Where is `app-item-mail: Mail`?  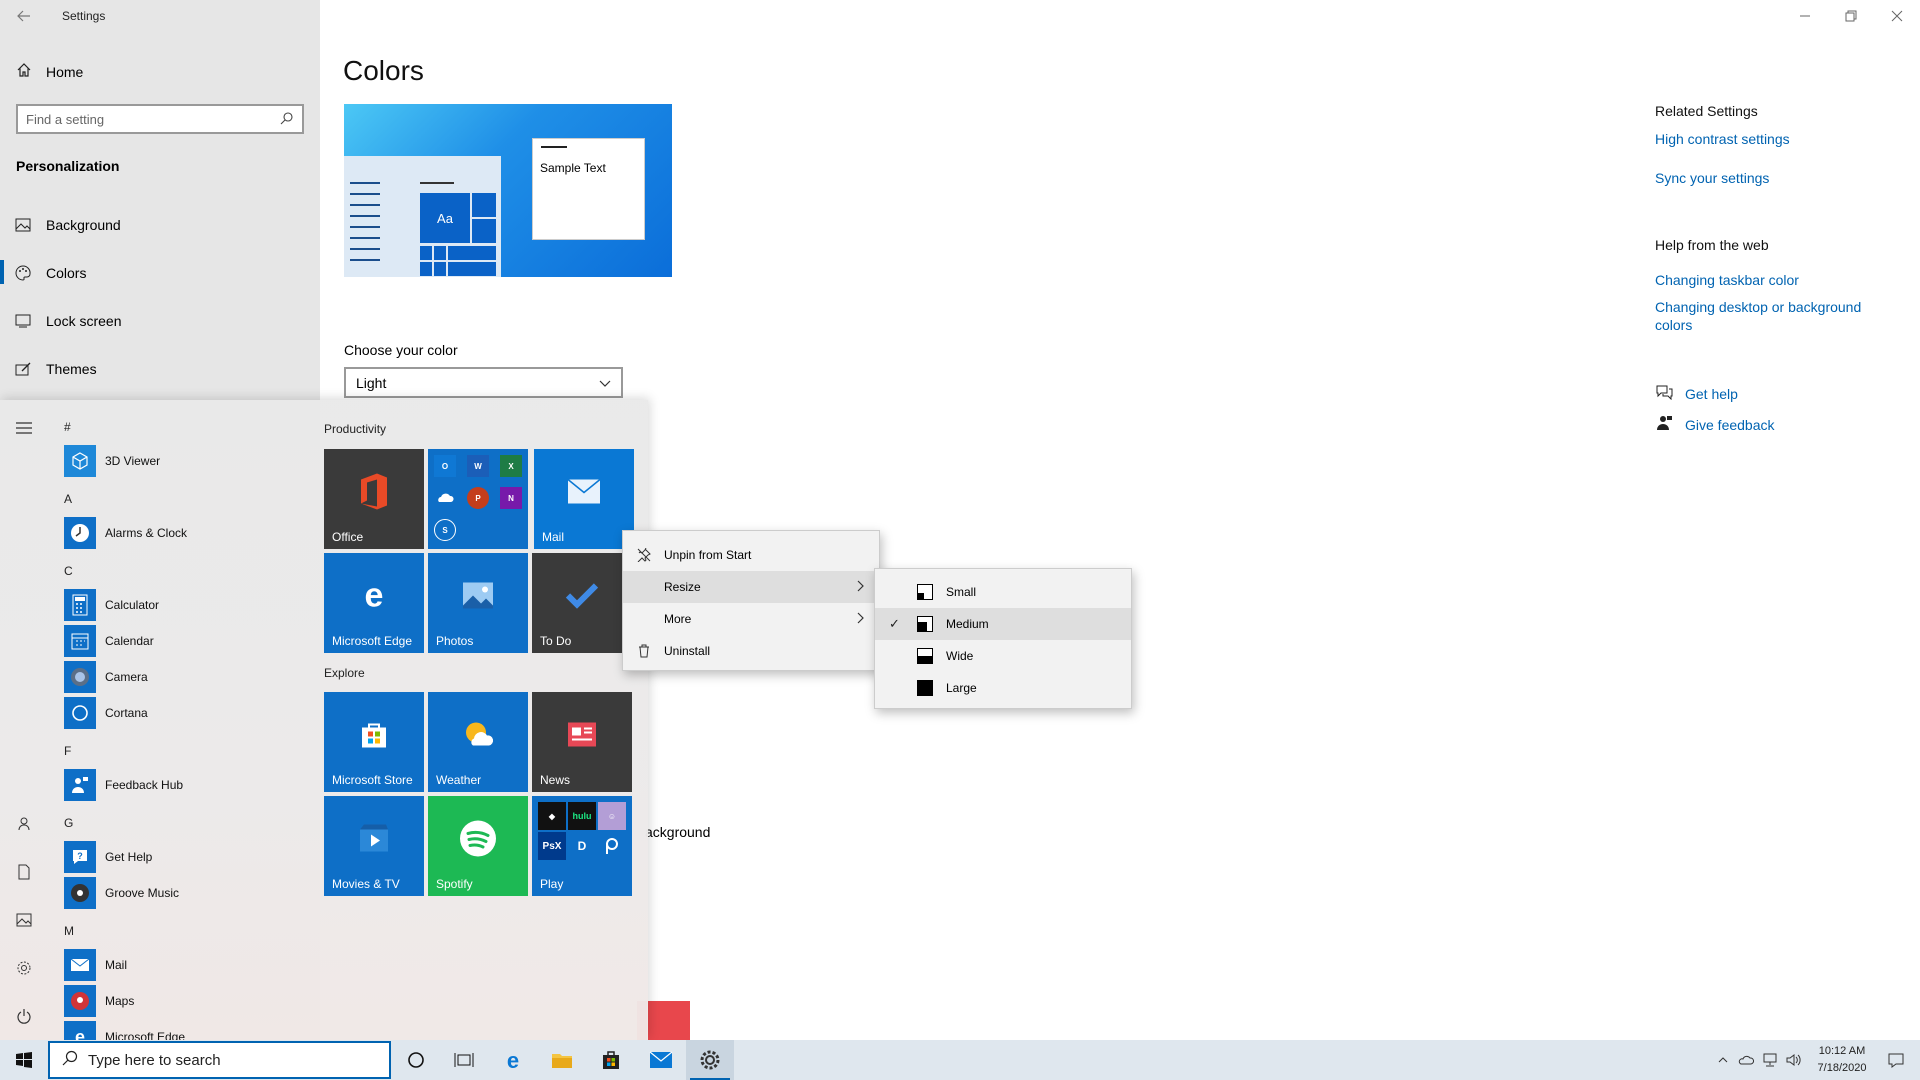
app-item-mail: Mail is located at coordinates (95, 965).